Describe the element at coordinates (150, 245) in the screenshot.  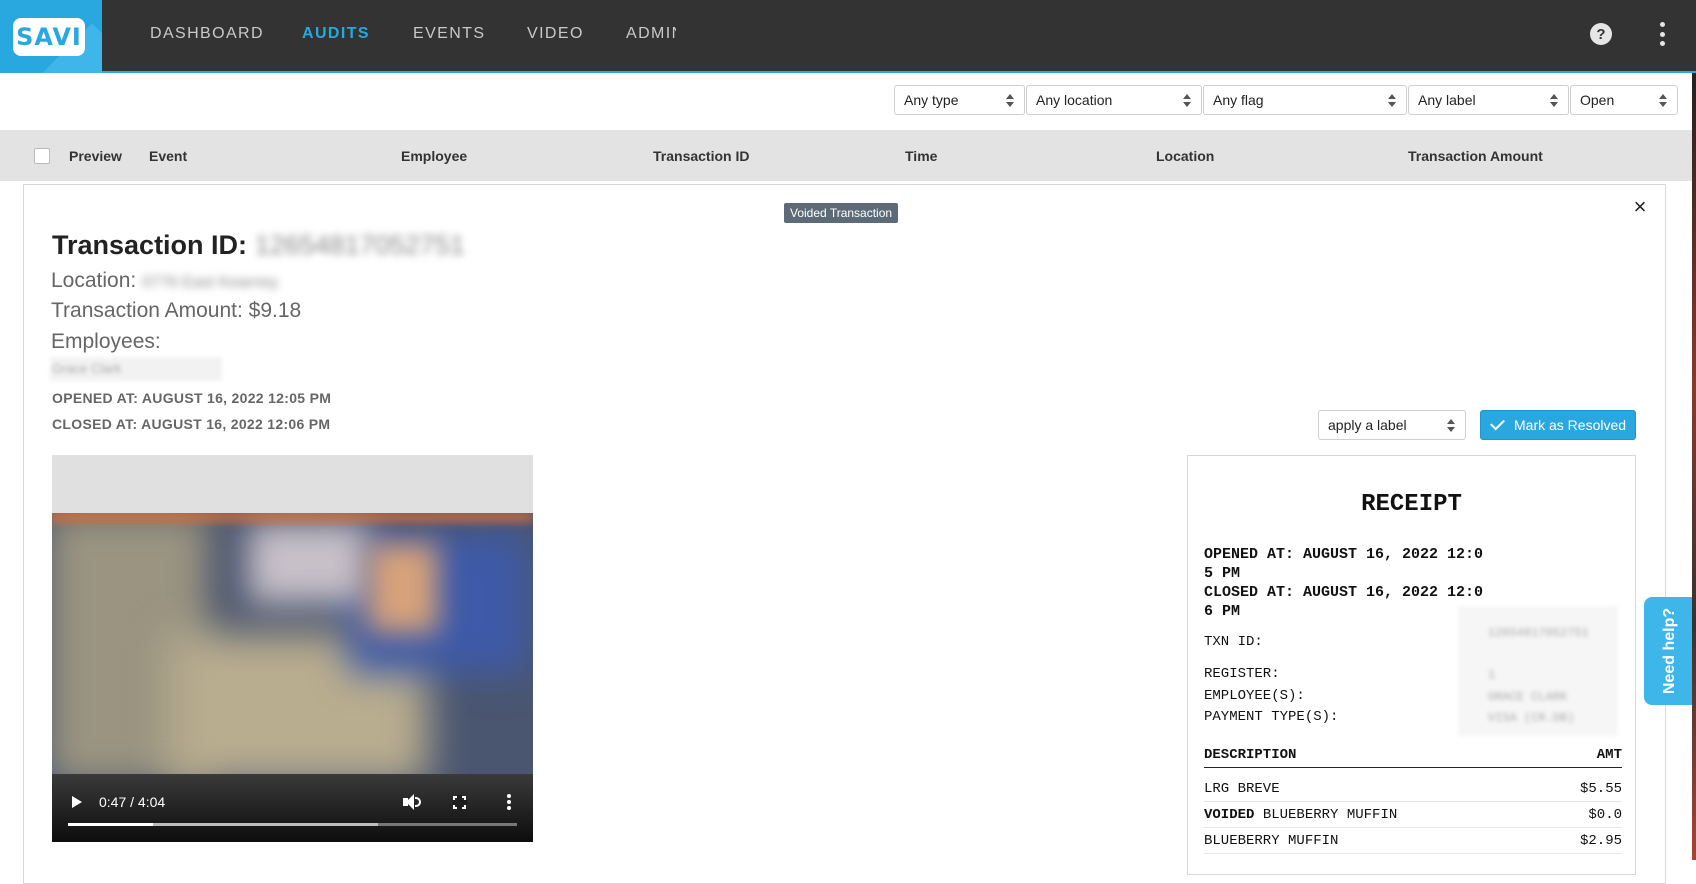
I see `transaction-title-prefix: Transaction ID:` at that location.